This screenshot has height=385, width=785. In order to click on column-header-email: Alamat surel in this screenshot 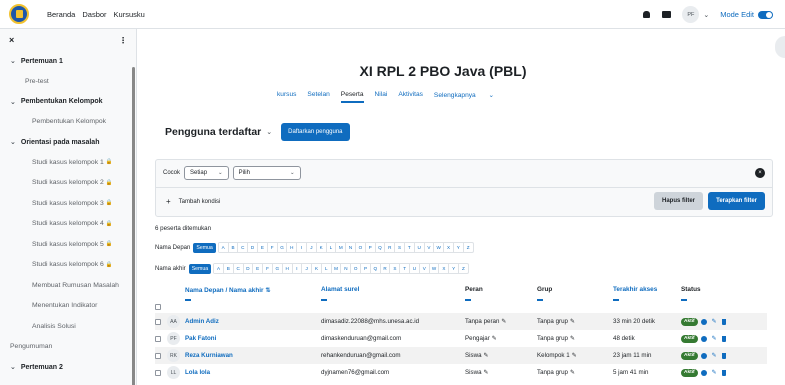, I will do `click(340, 289)`.